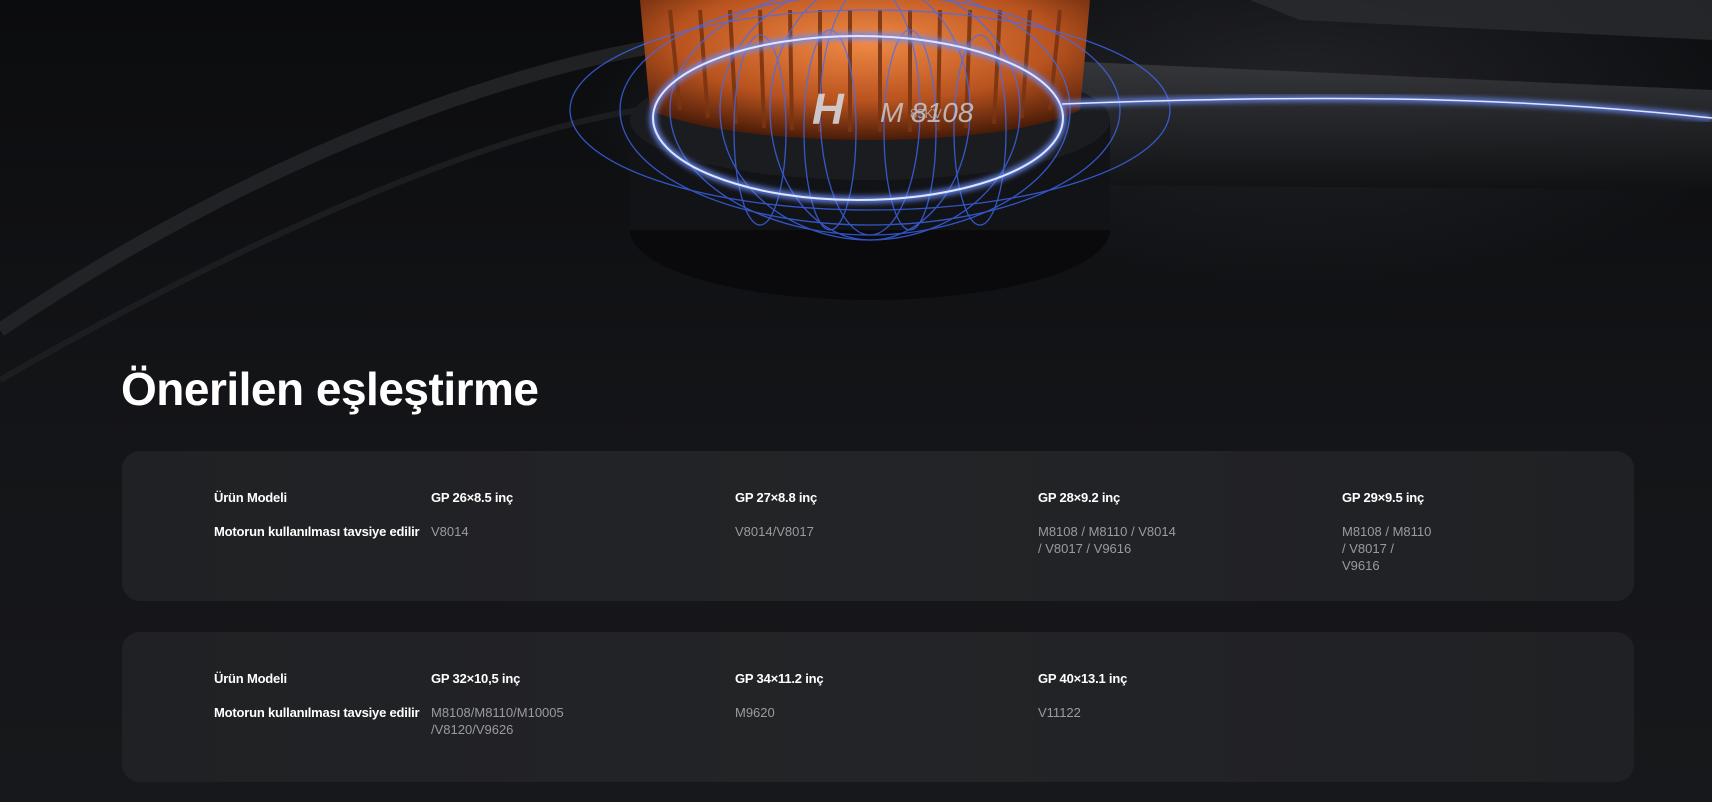 The width and height of the screenshot is (1712, 802). Describe the element at coordinates (779, 678) in the screenshot. I see `propeller-model: GP 34×11.2 inç` at that location.